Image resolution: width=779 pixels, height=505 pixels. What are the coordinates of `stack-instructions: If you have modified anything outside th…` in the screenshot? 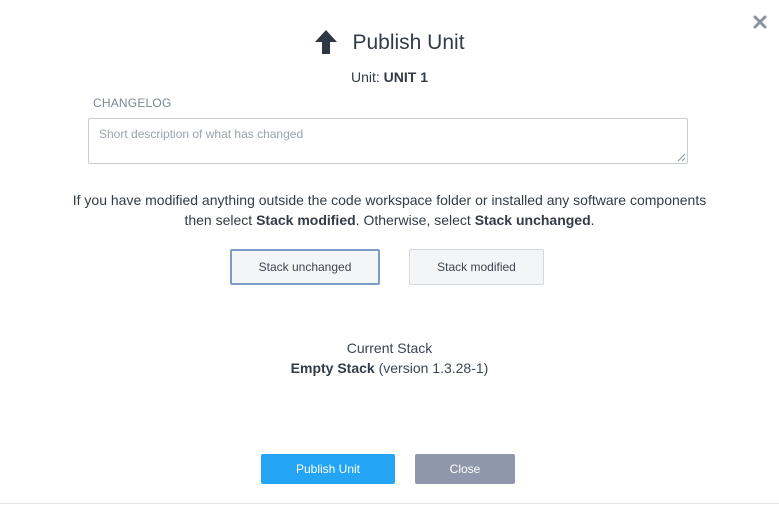 It's located at (389, 210).